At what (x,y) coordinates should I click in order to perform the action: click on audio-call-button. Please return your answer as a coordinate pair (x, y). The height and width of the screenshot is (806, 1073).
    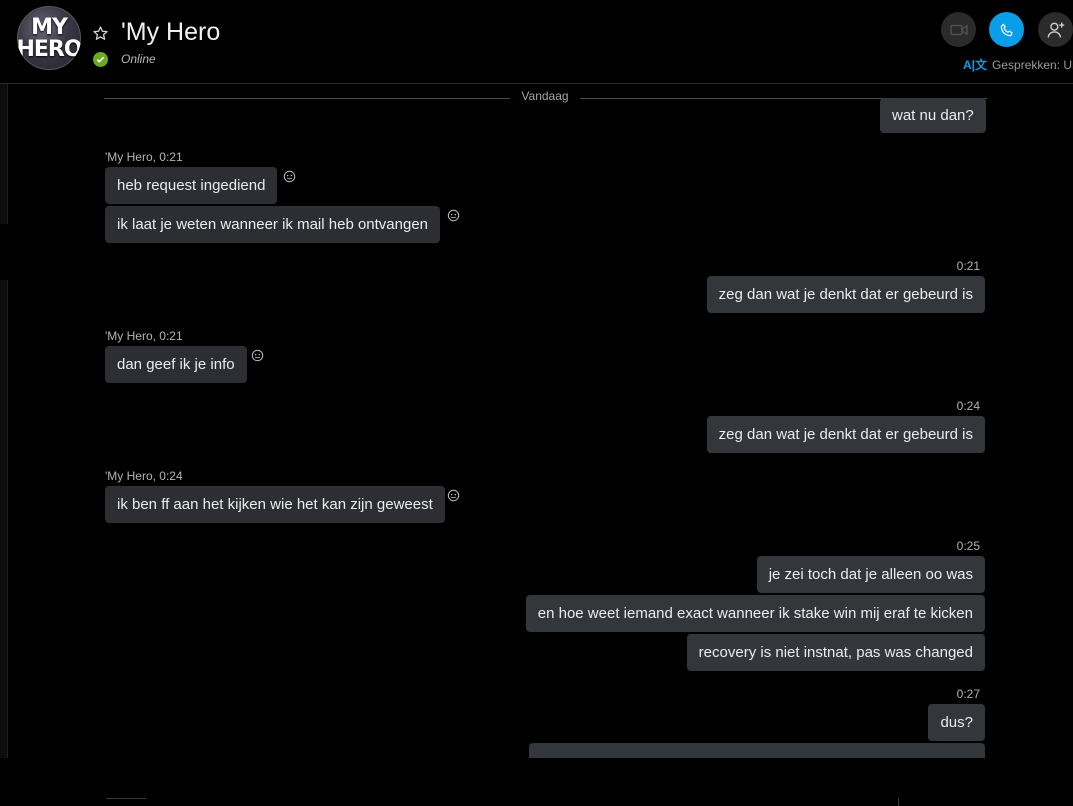
    Looking at the image, I should click on (1006, 29).